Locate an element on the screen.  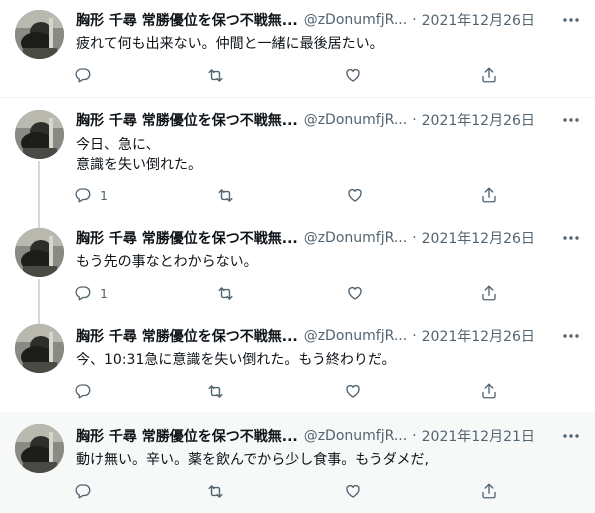
tweet-text: 動け無い。辛い。薬を飲んでから少し食事。もうダメだ, is located at coordinates (252, 460).